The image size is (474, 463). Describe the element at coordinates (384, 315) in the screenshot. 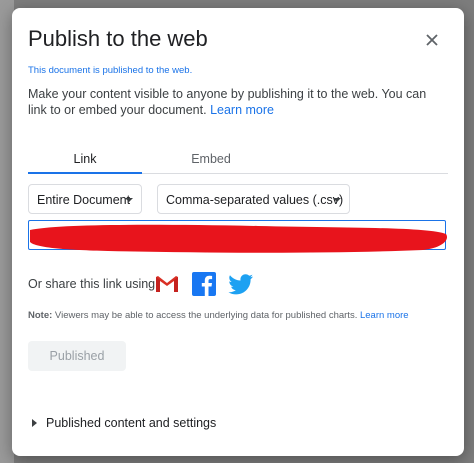

I see `note-learn-more-link: Learn more` at that location.